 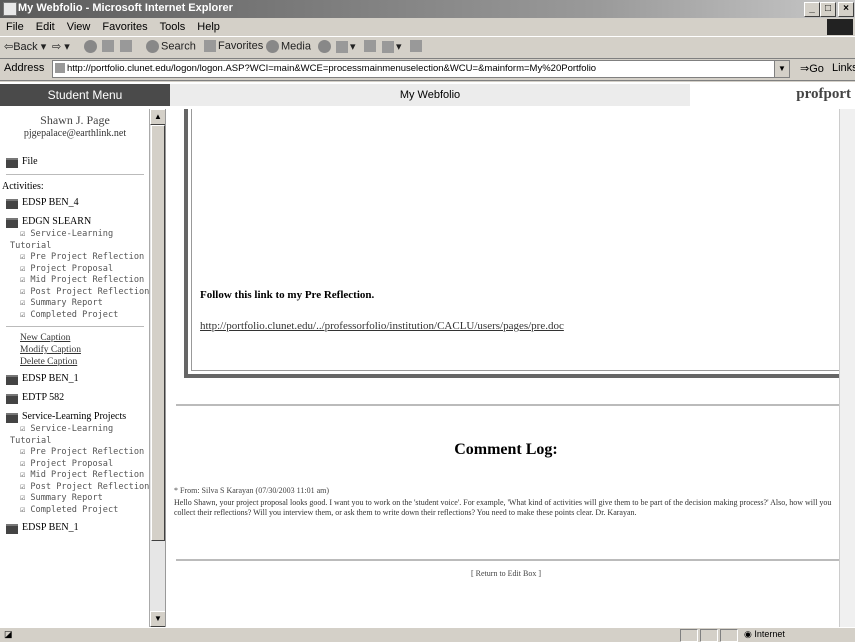 I want to click on return-to-edit-box-link: [ Return to Edit Box ], so click(x=506, y=573).